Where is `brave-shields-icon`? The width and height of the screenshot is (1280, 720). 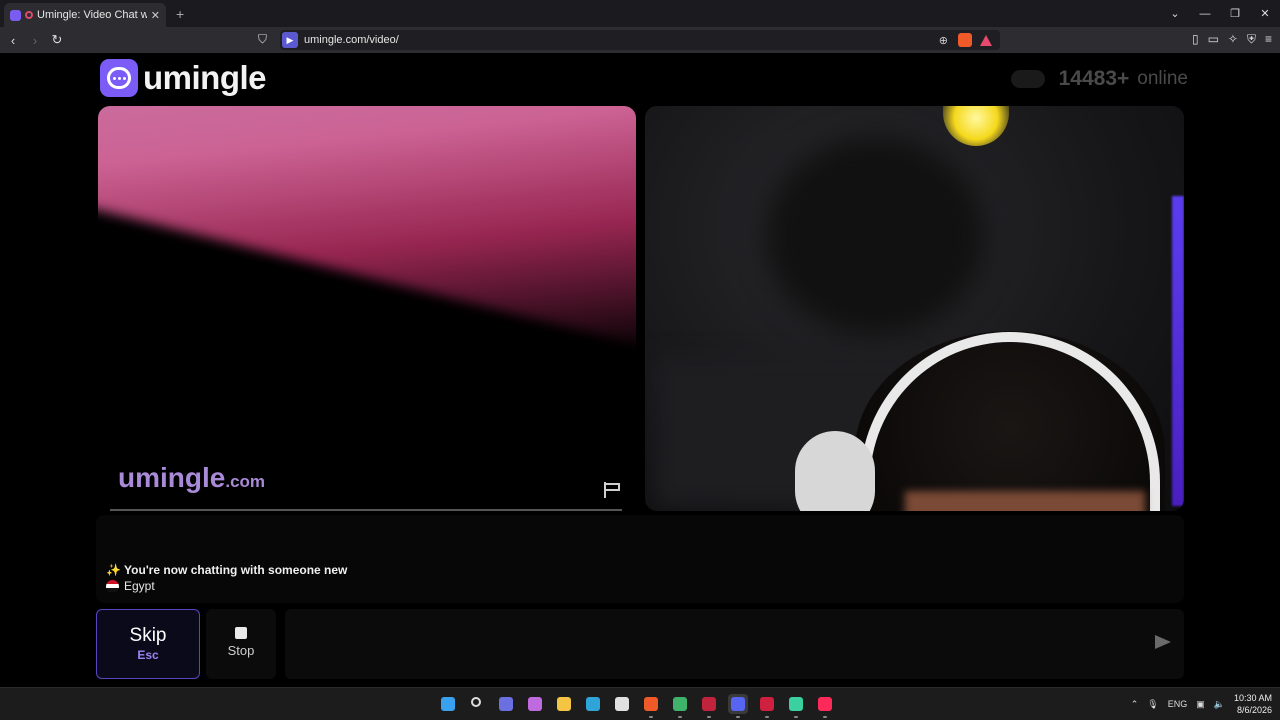 brave-shields-icon is located at coordinates (965, 40).